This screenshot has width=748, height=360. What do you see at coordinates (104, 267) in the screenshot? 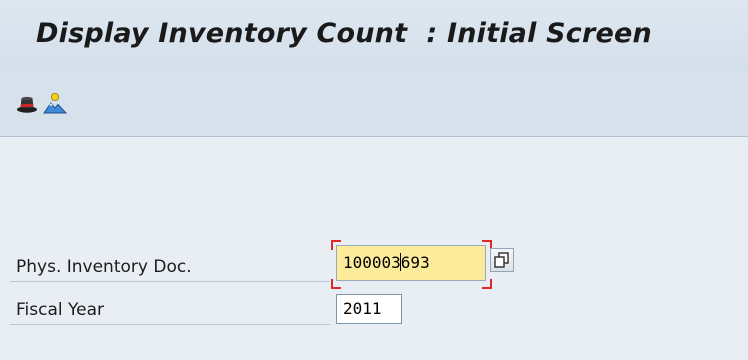
I see `phys-inventory-doc-label: Phys. Inventory Doc.` at bounding box center [104, 267].